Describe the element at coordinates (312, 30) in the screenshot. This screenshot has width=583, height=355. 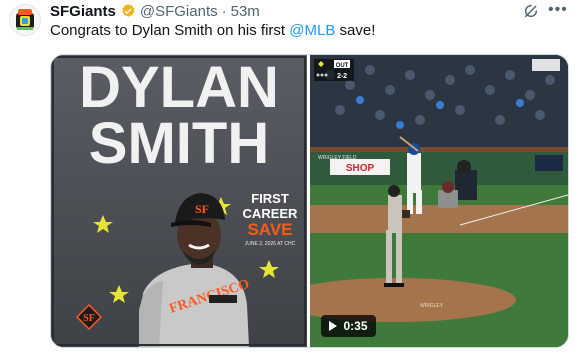
I see `mention-link: @MLB` at that location.